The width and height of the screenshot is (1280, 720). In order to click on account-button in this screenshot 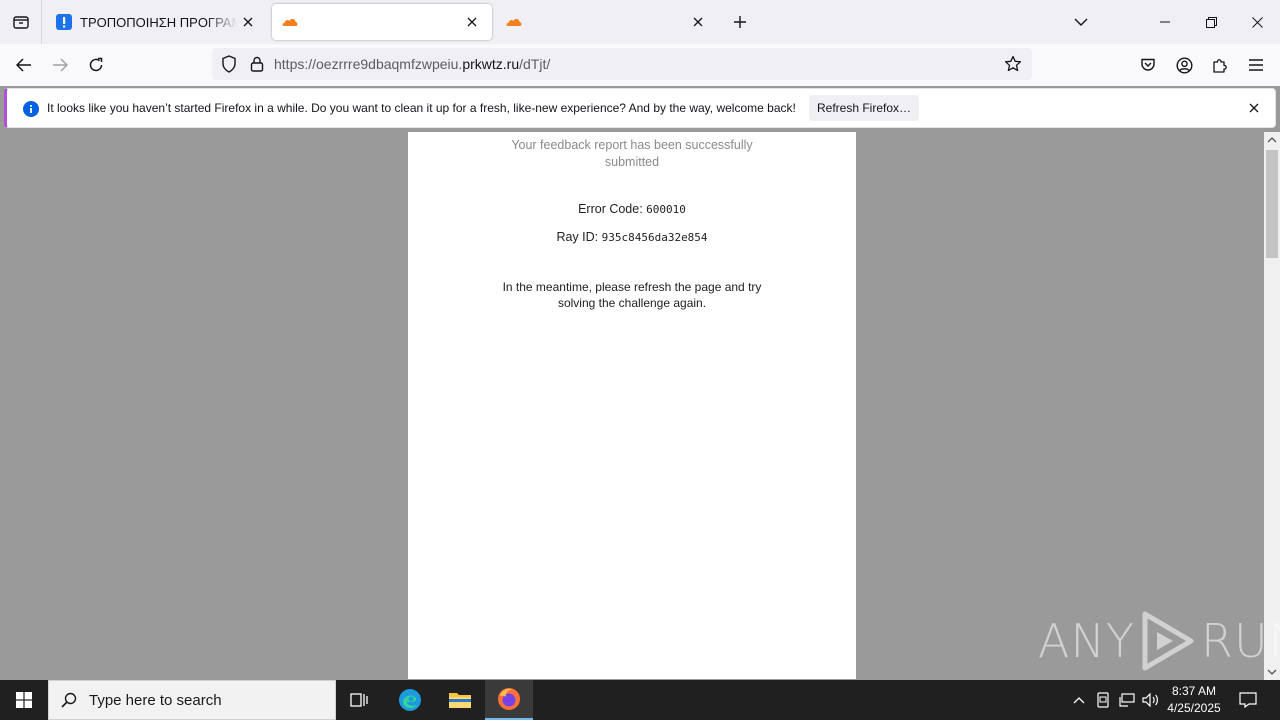, I will do `click(1184, 65)`.